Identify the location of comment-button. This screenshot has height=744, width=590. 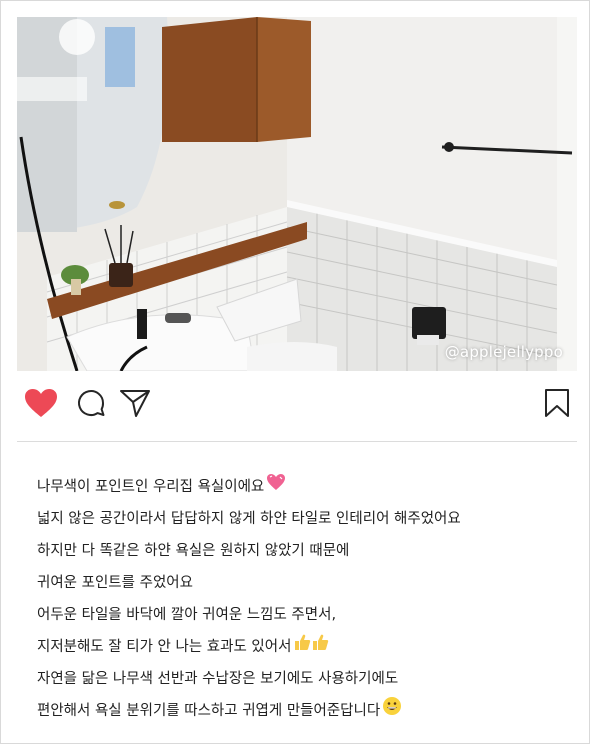
(91, 403).